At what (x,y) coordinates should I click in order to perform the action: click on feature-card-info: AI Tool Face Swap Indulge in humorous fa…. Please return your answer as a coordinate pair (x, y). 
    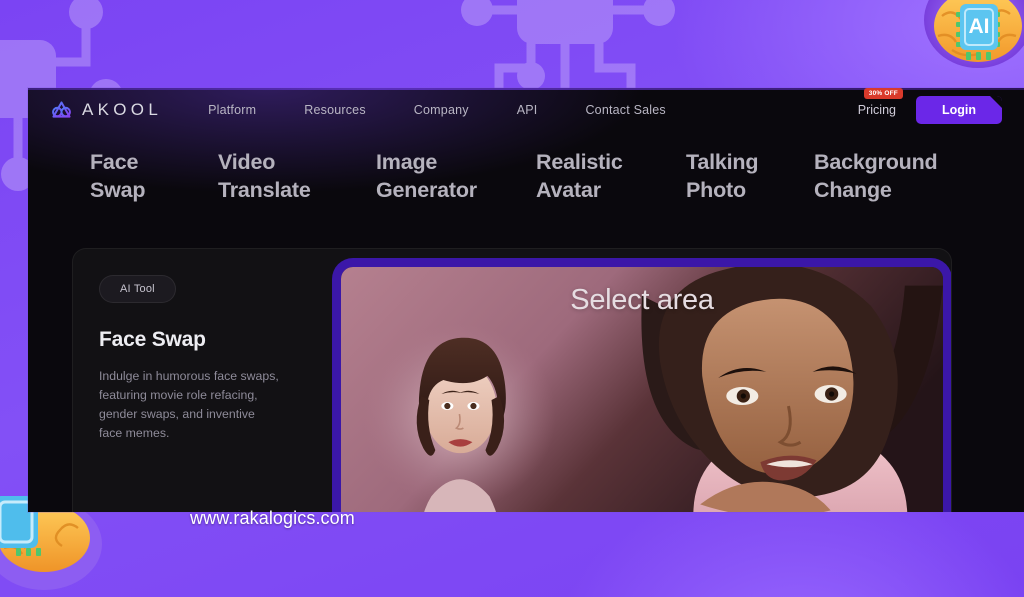
    Looking at the image, I should click on (207, 380).